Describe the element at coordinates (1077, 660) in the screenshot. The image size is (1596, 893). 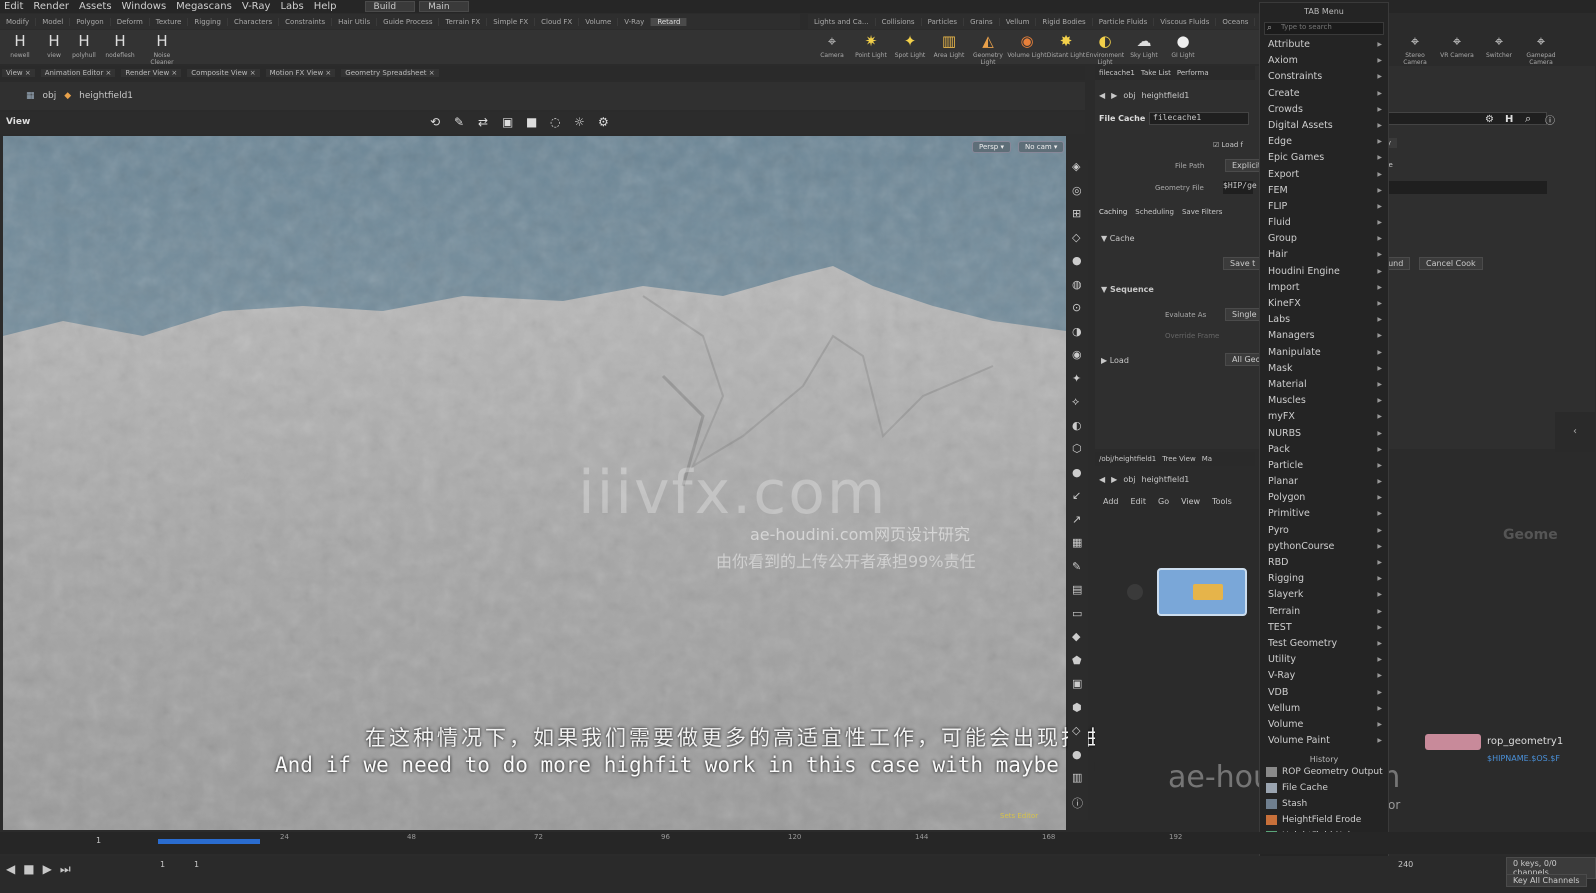
I see `view-side-icon: ⬟` at that location.